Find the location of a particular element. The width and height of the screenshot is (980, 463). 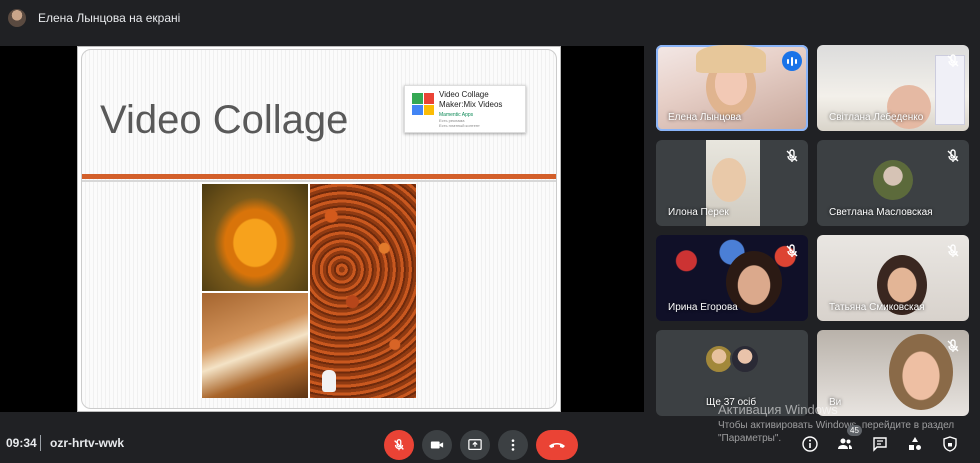

top-bar: Елена Лынцова на екрані is located at coordinates (490, 18).